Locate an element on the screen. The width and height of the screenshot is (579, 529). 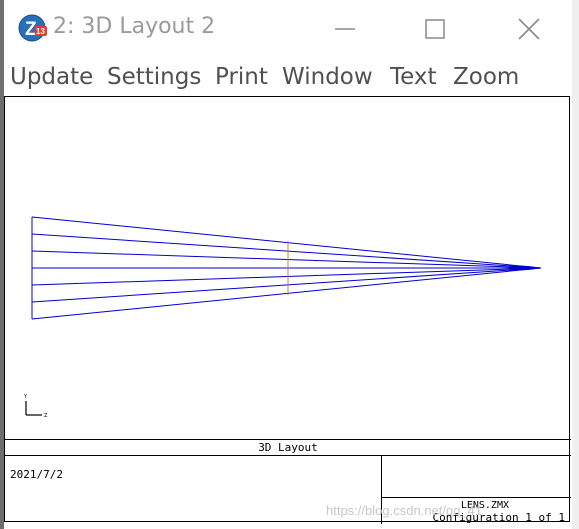
window-right-edge is located at coordinates (575, 264).